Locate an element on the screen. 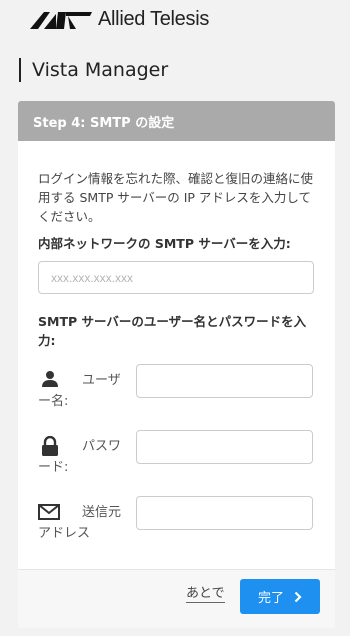 This screenshot has width=350, height=636. chevron-right-icon is located at coordinates (298, 596).